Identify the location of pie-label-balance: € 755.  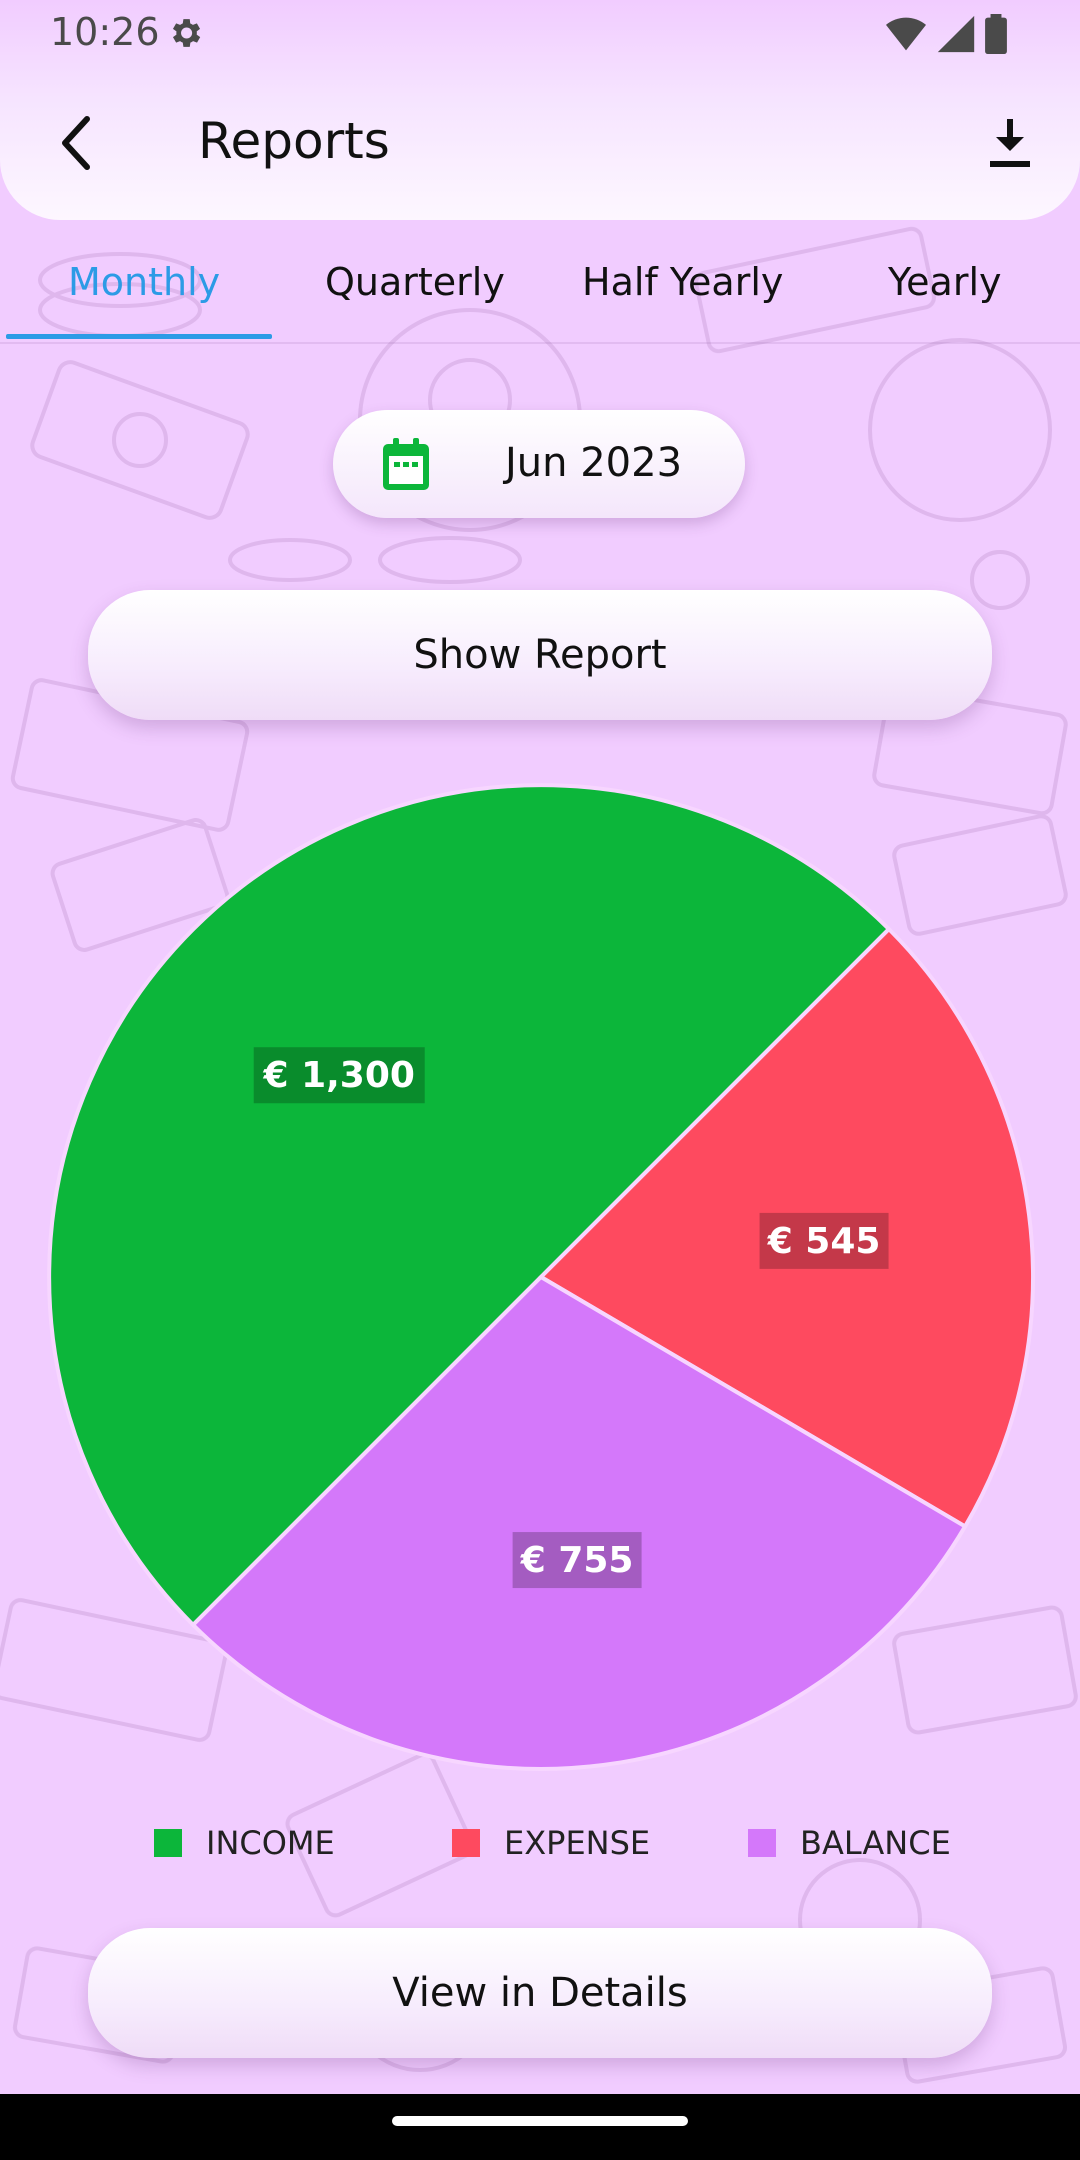
(577, 1560).